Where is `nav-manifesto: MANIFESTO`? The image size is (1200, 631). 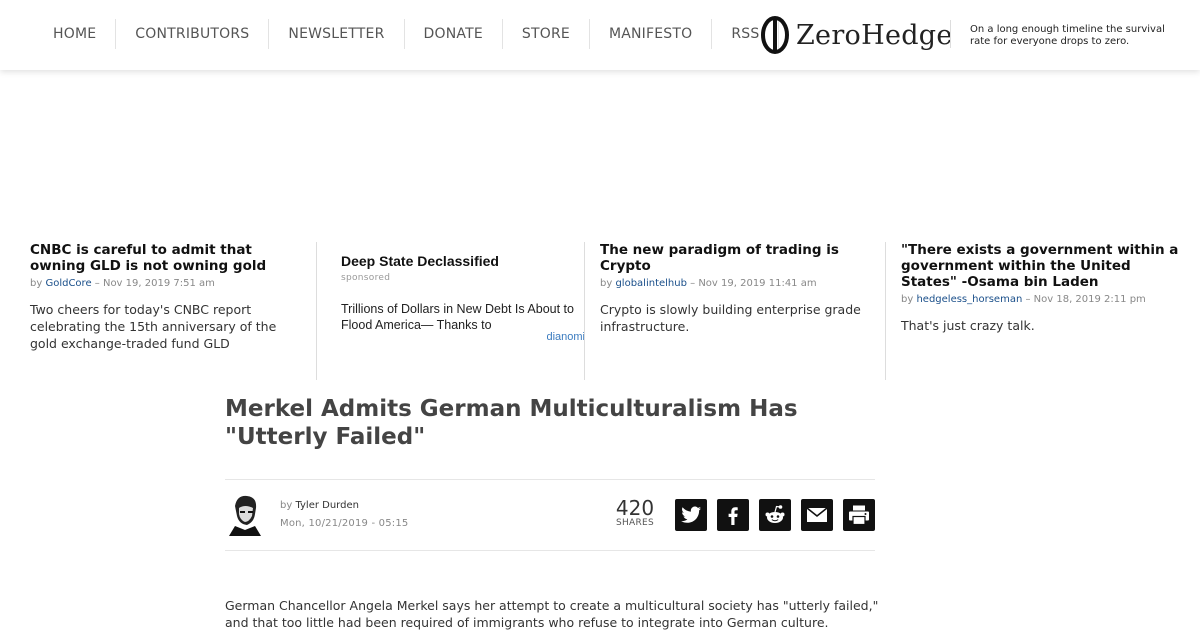
nav-manifesto: MANIFESTO is located at coordinates (651, 34).